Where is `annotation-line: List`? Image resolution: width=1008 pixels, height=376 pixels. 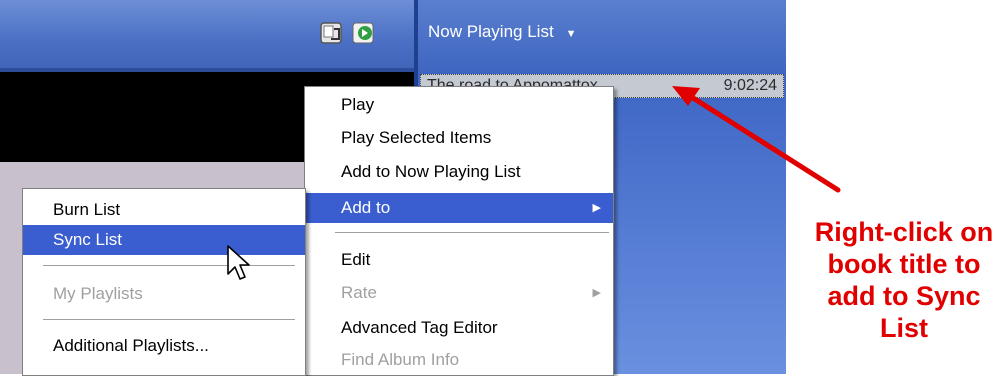
annotation-line: List is located at coordinates (903, 328).